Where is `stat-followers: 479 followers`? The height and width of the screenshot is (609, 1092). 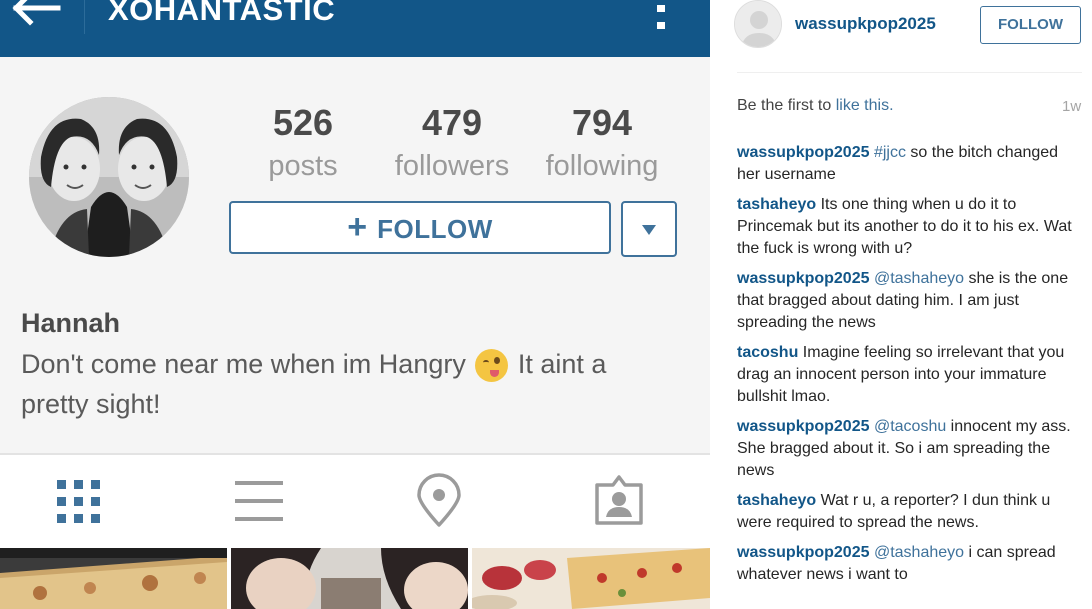
stat-followers: 479 followers is located at coordinates (452, 143).